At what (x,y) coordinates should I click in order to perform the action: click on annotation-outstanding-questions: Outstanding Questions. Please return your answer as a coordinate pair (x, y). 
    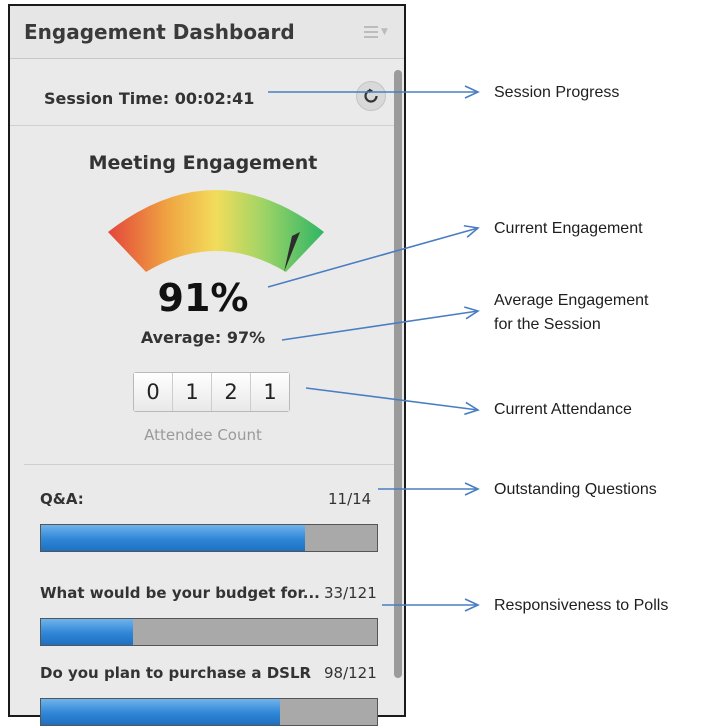
    Looking at the image, I should click on (575, 489).